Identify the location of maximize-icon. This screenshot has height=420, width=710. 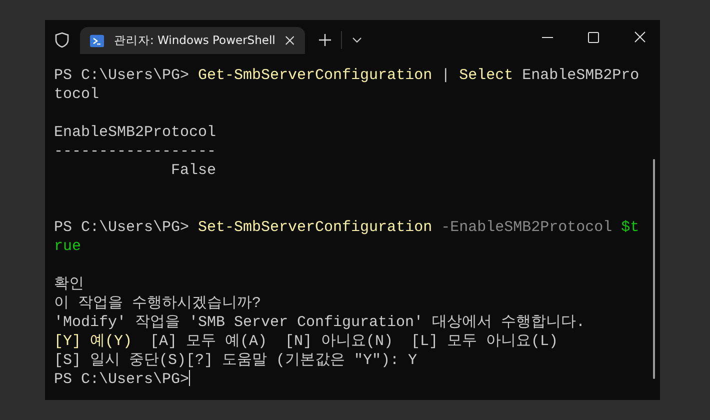
(593, 37).